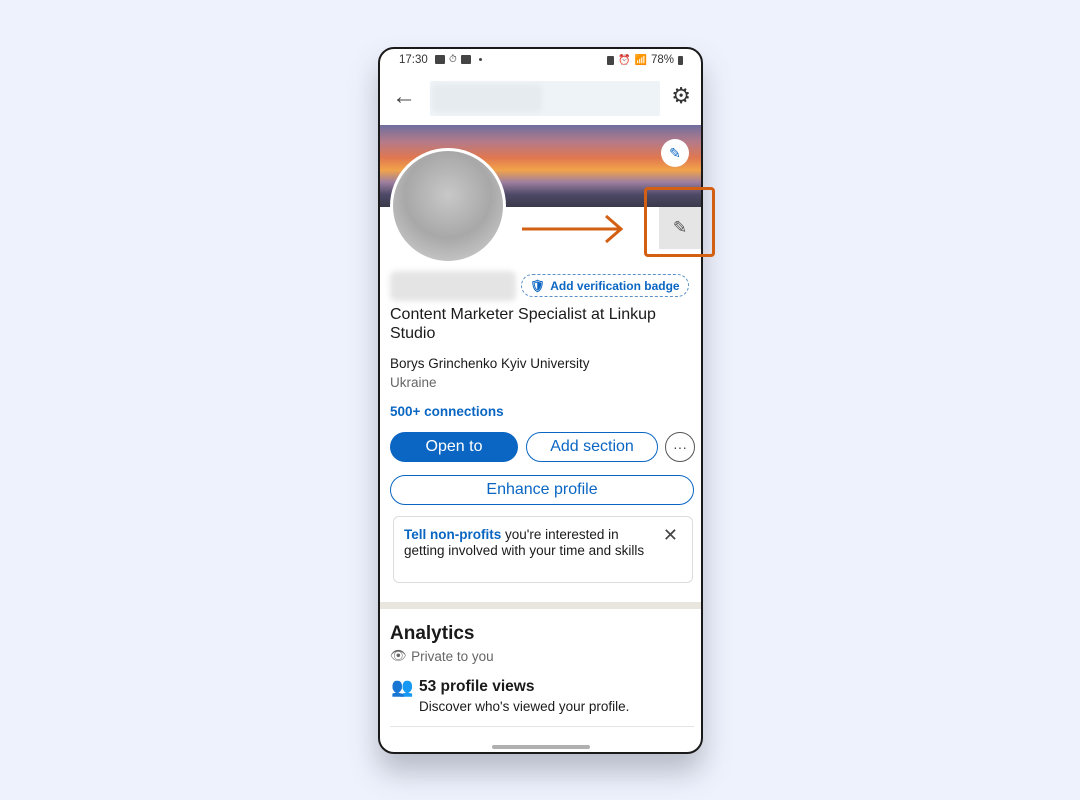  Describe the element at coordinates (413, 382) in the screenshot. I see `profile-location: Ukraine` at that location.